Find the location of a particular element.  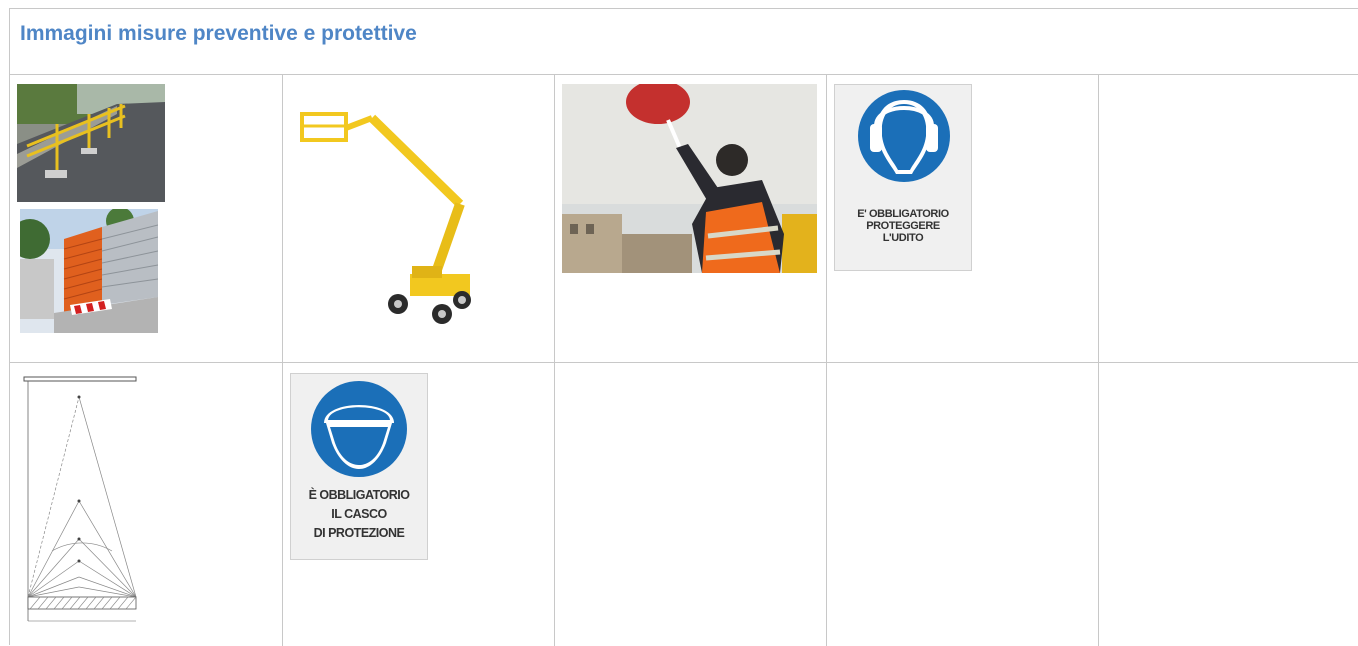

sign-line: È OBBLIGATORIO is located at coordinates (359, 495).